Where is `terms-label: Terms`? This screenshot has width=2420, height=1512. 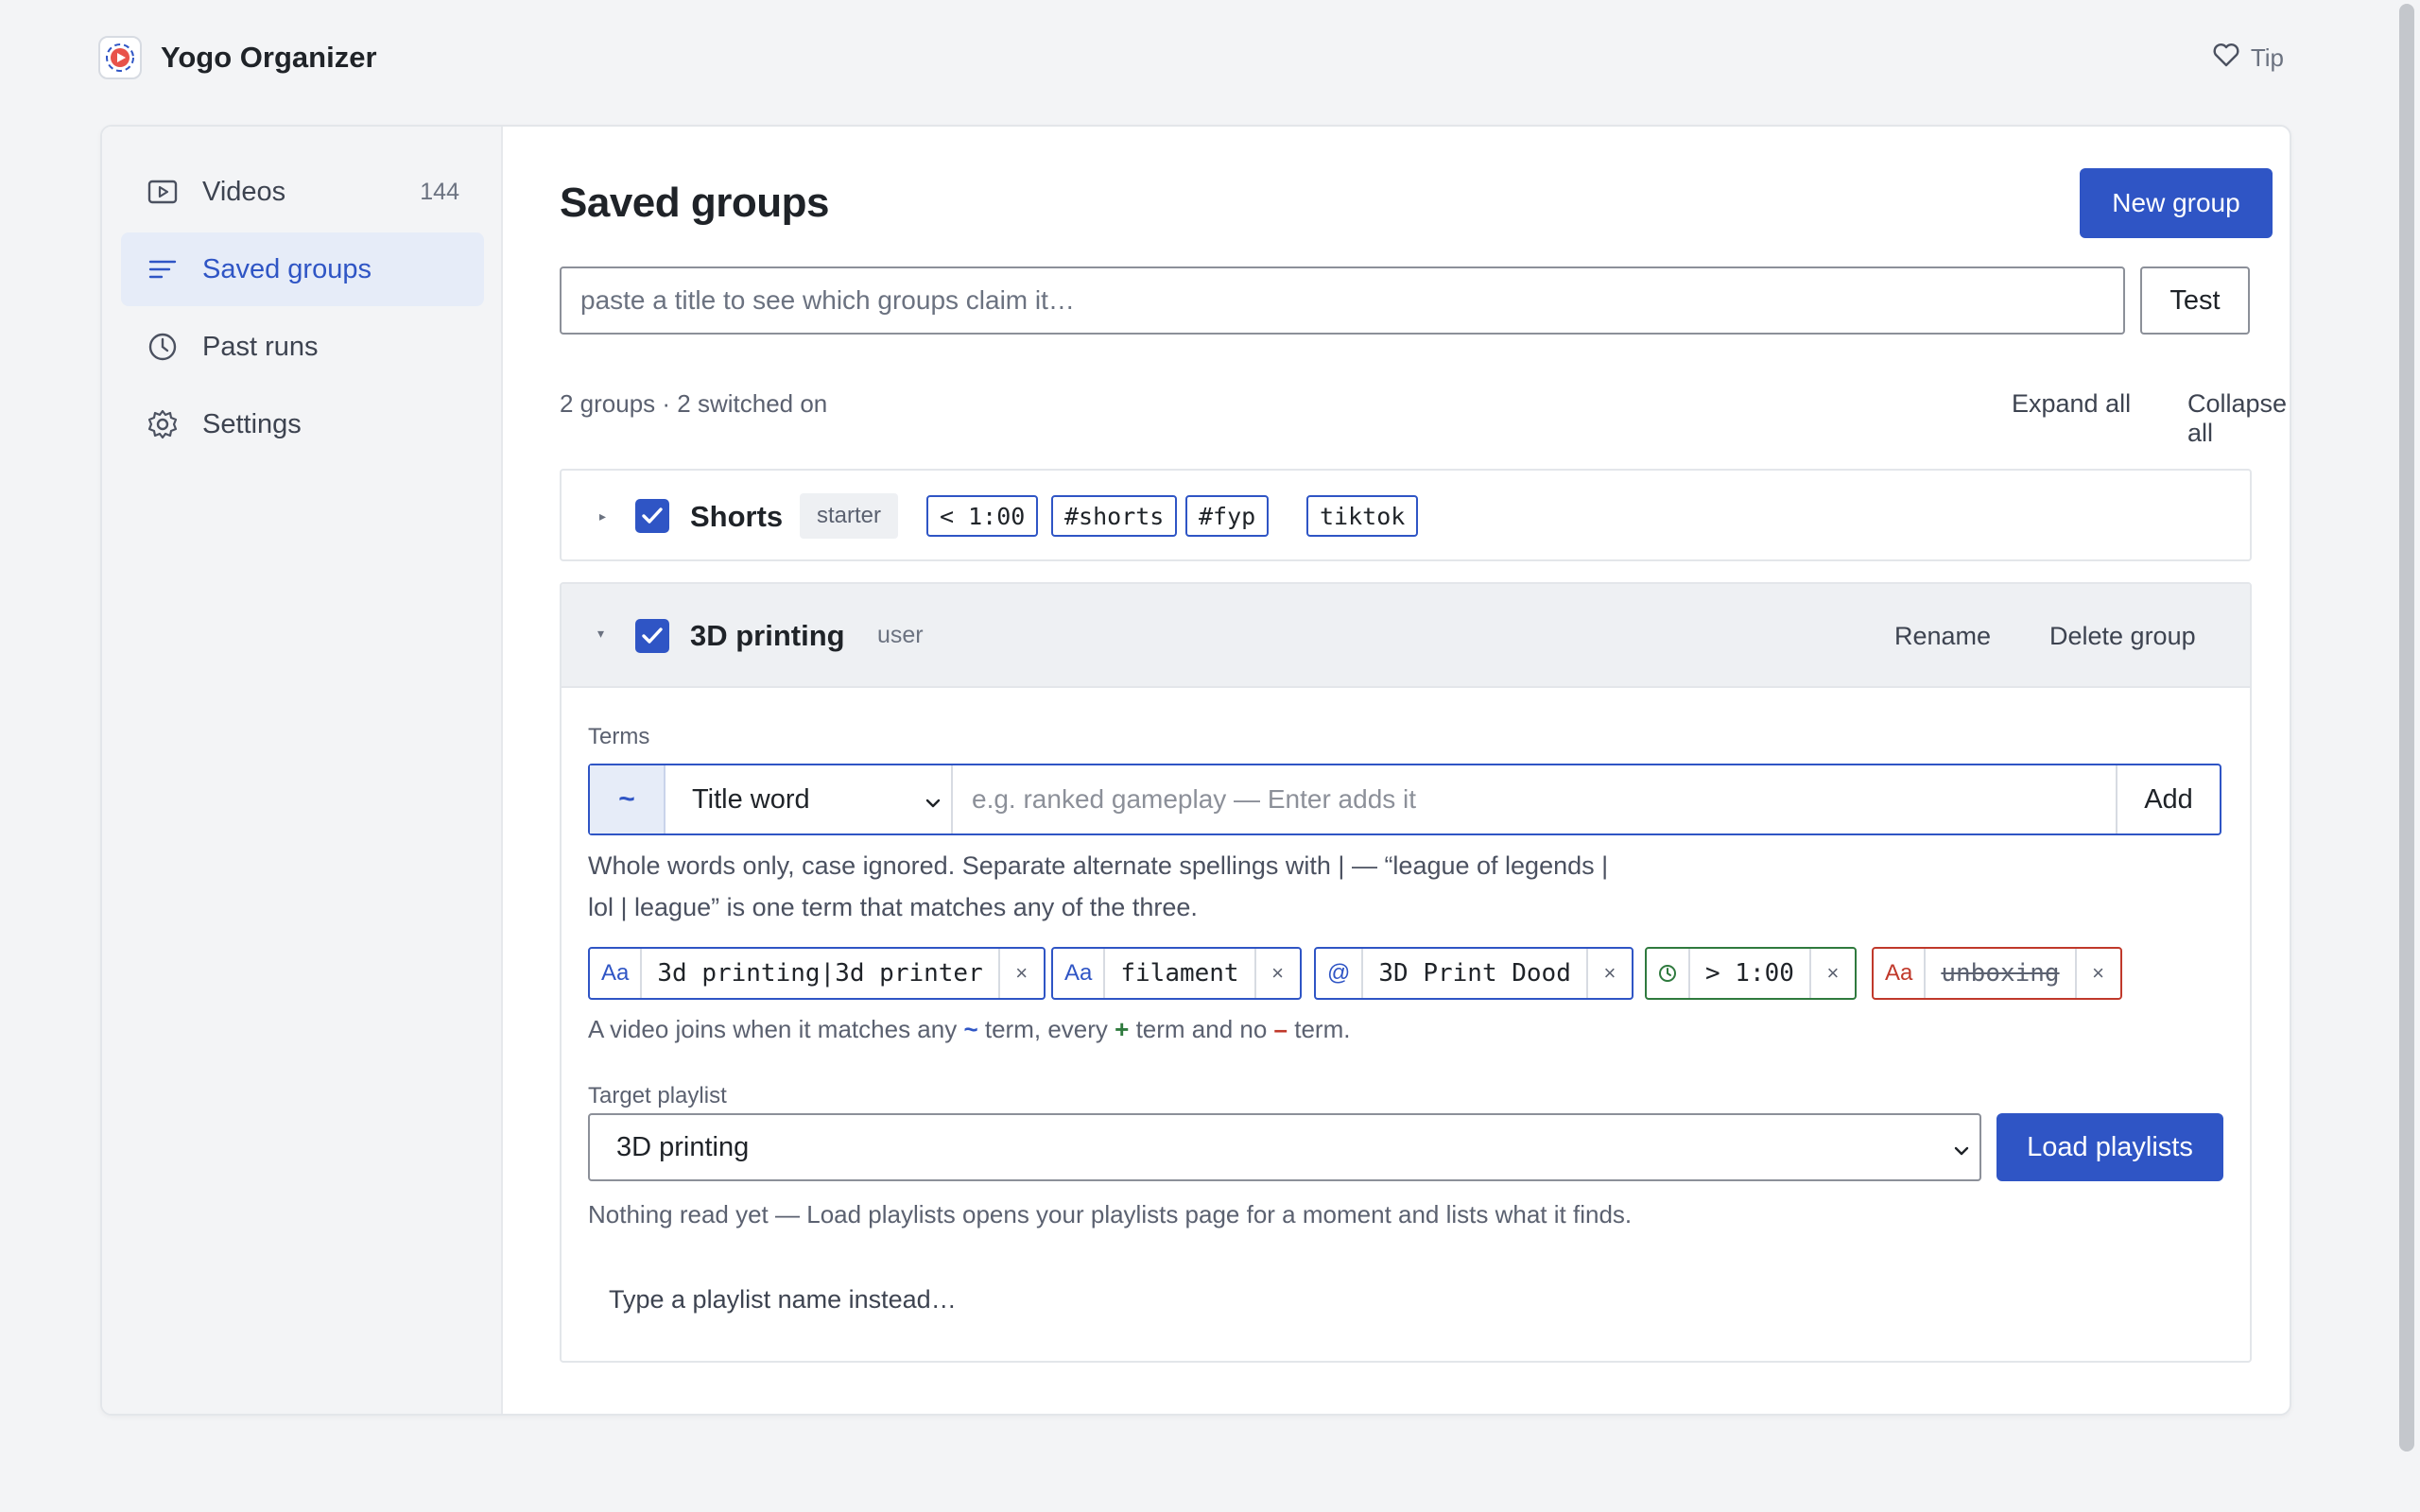 terms-label: Terms is located at coordinates (619, 736).